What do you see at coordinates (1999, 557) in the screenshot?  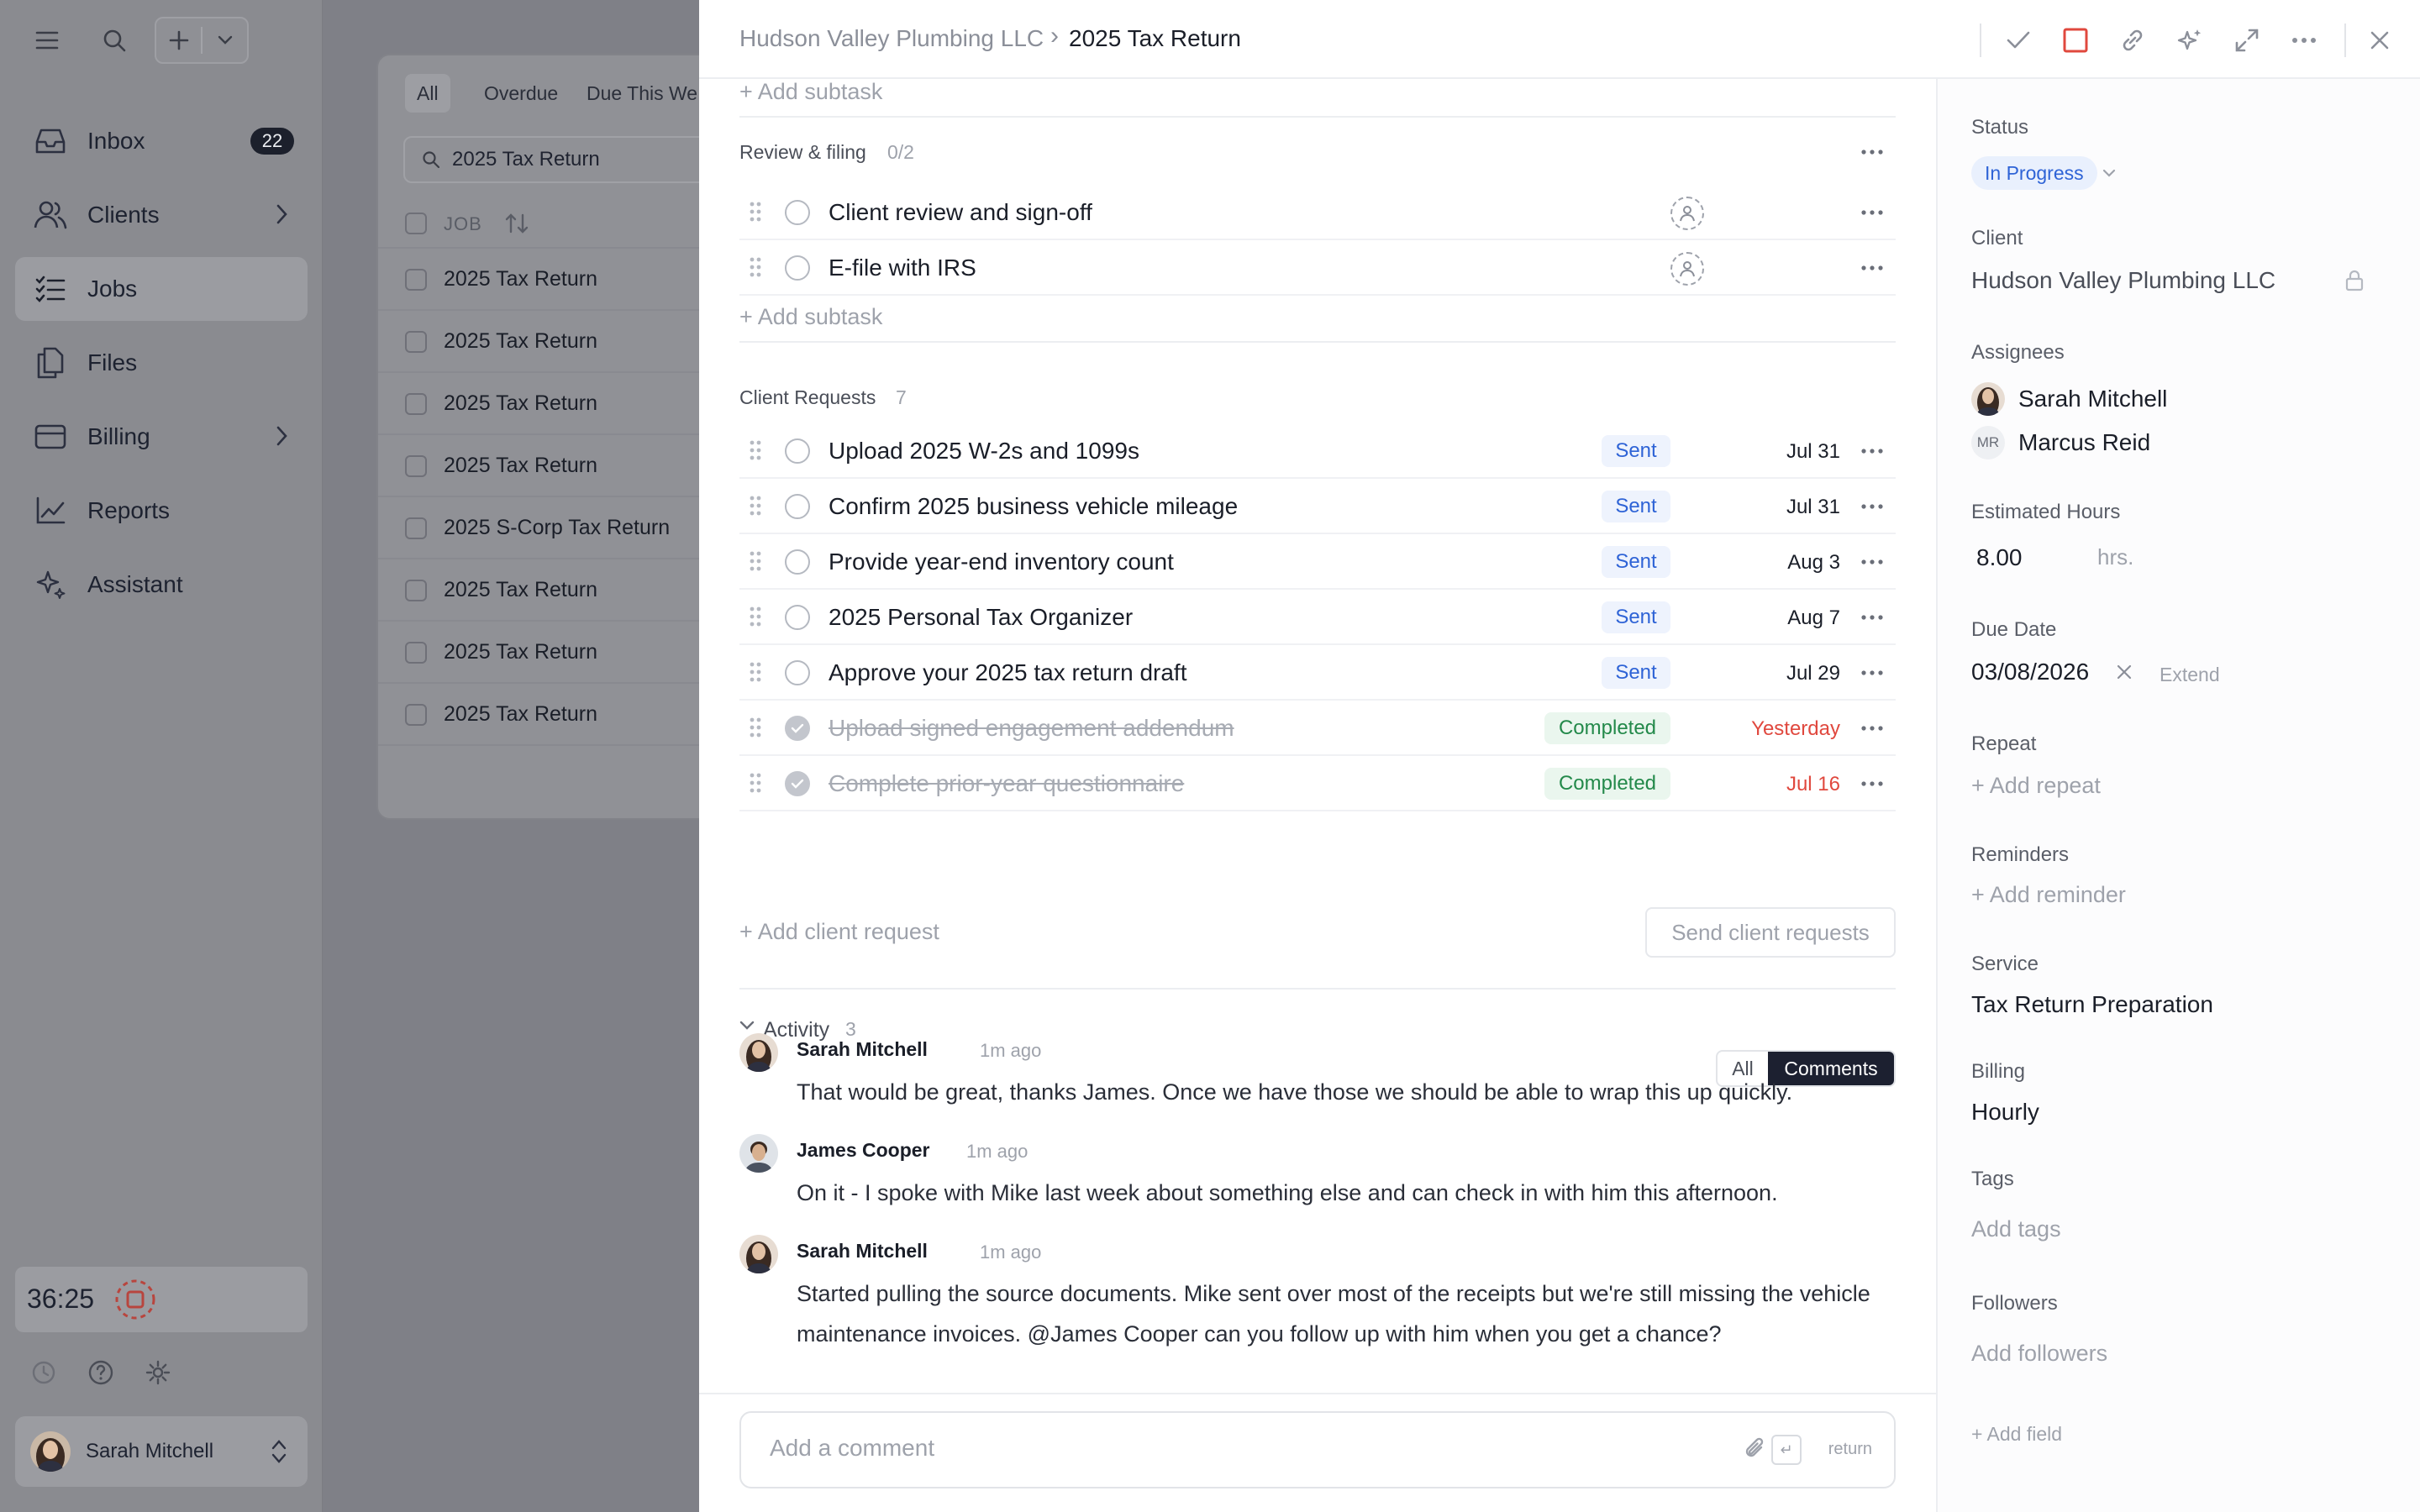 I see `estimated-hours-input: 8.00` at bounding box center [1999, 557].